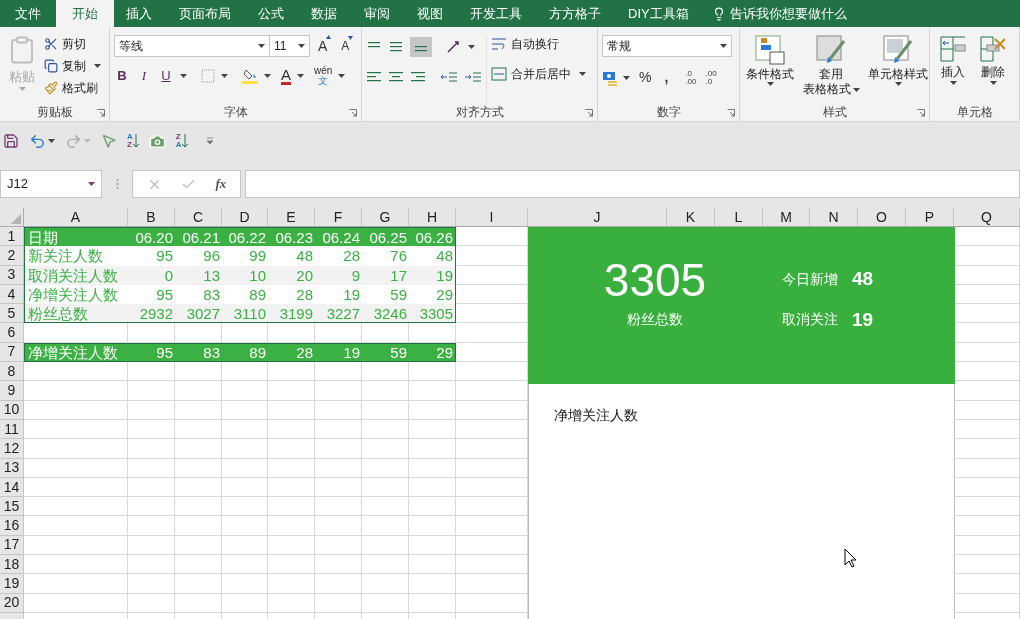  I want to click on decrease-decimal-button: .00 .0, so click(711, 77).